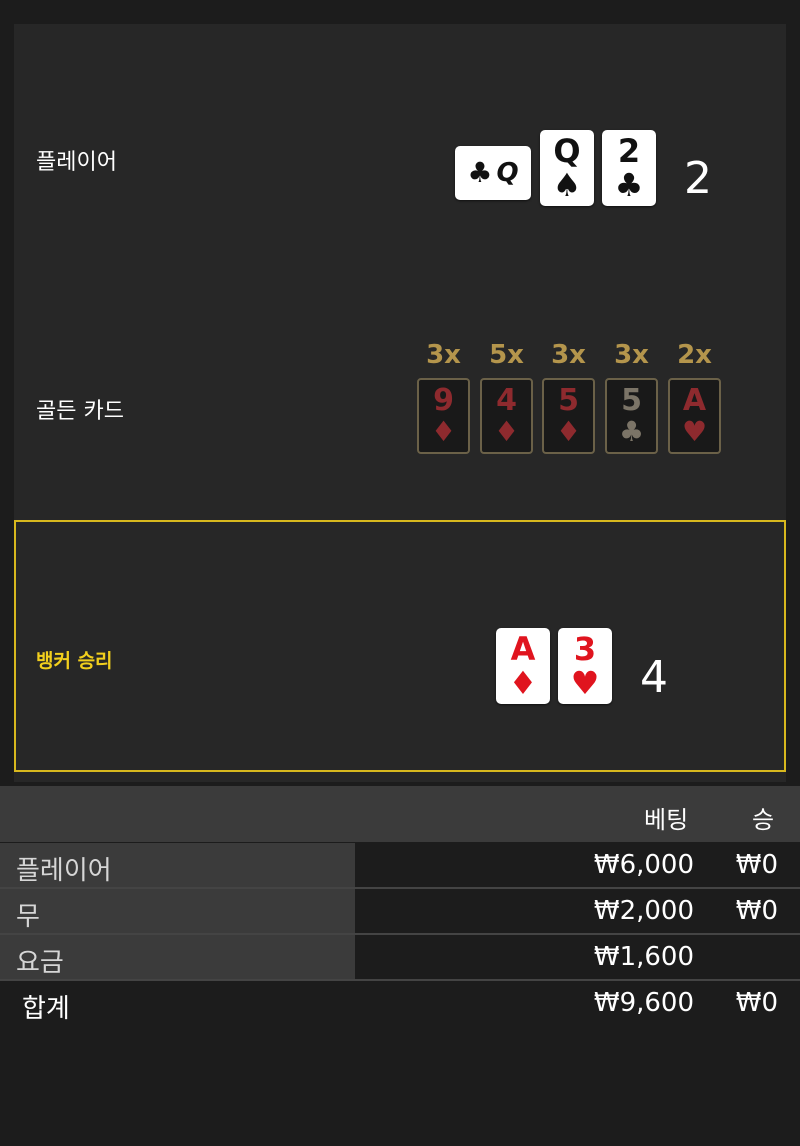 The width and height of the screenshot is (800, 1146). I want to click on golden-card: A ♥, so click(694, 416).